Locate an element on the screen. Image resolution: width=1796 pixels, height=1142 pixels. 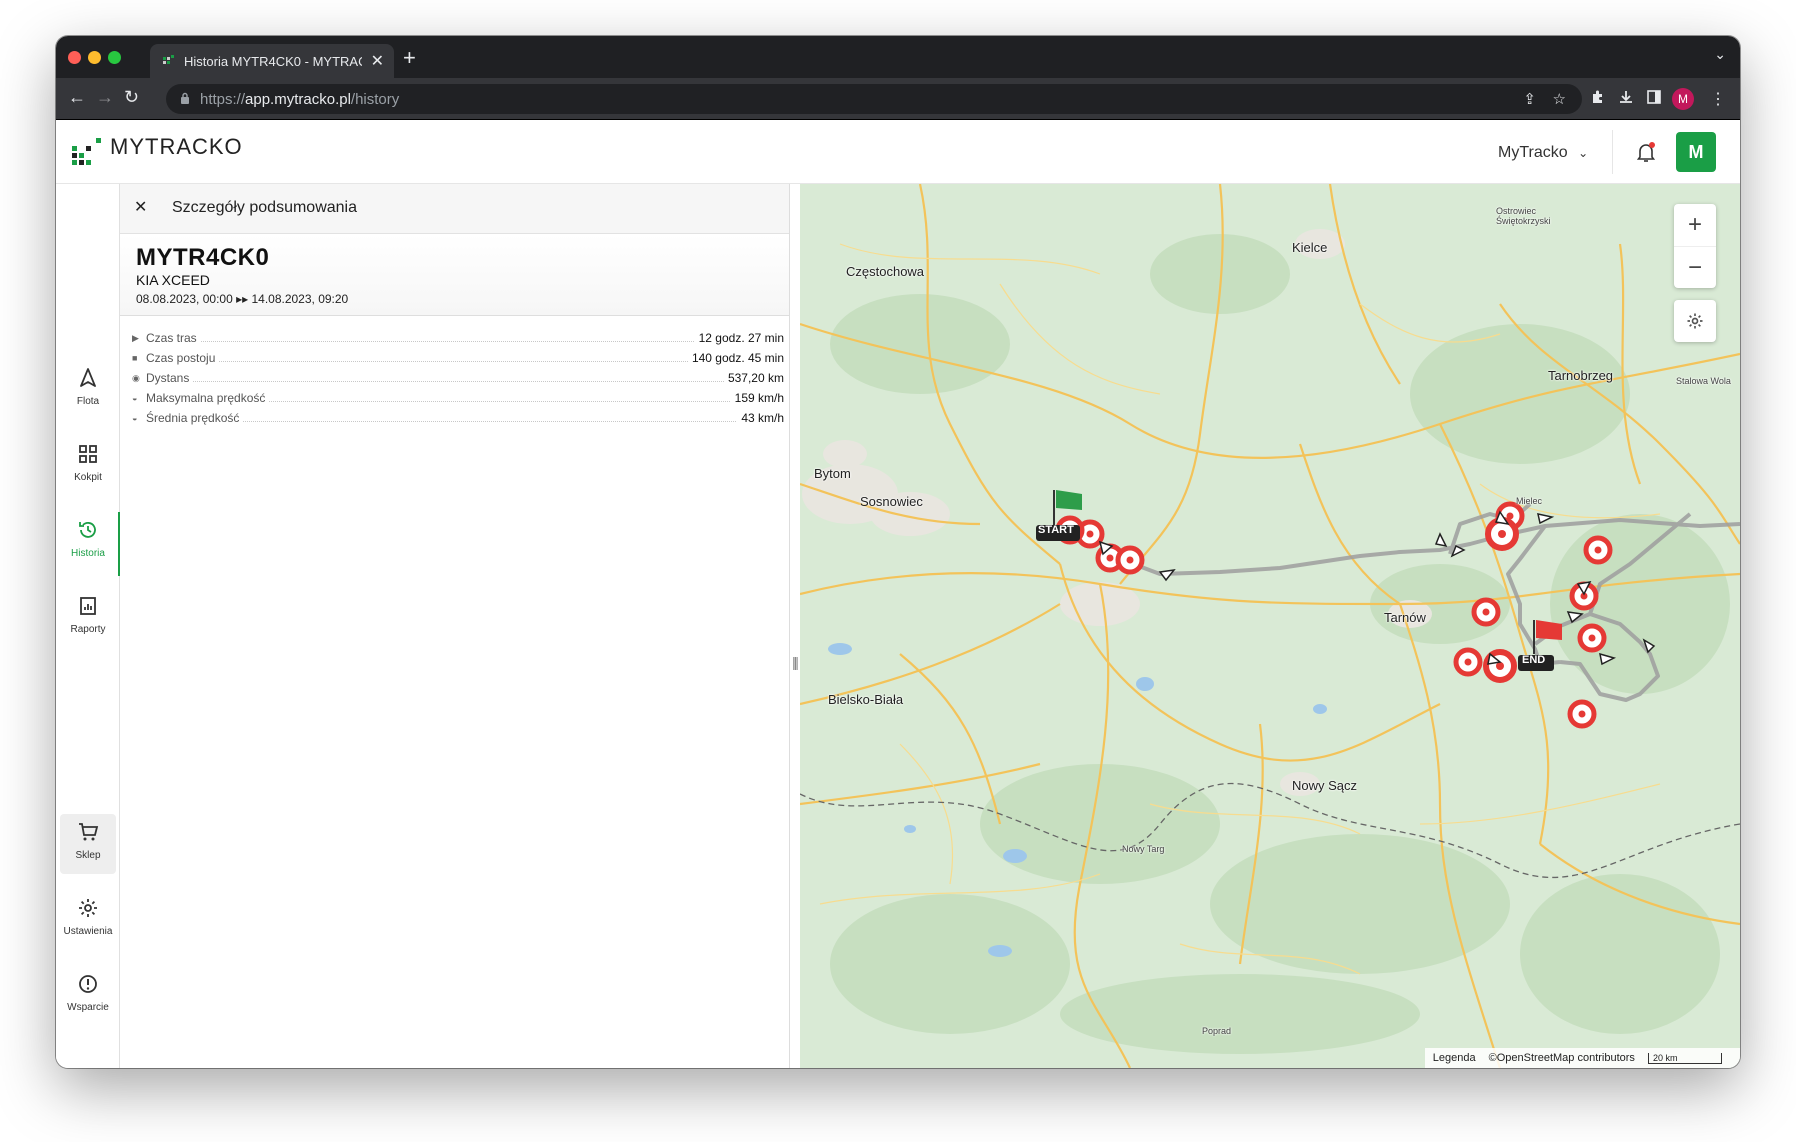
browser-tab: Historia MYTR4CK0 - MYTRACKO ✕ is located at coordinates (272, 61).